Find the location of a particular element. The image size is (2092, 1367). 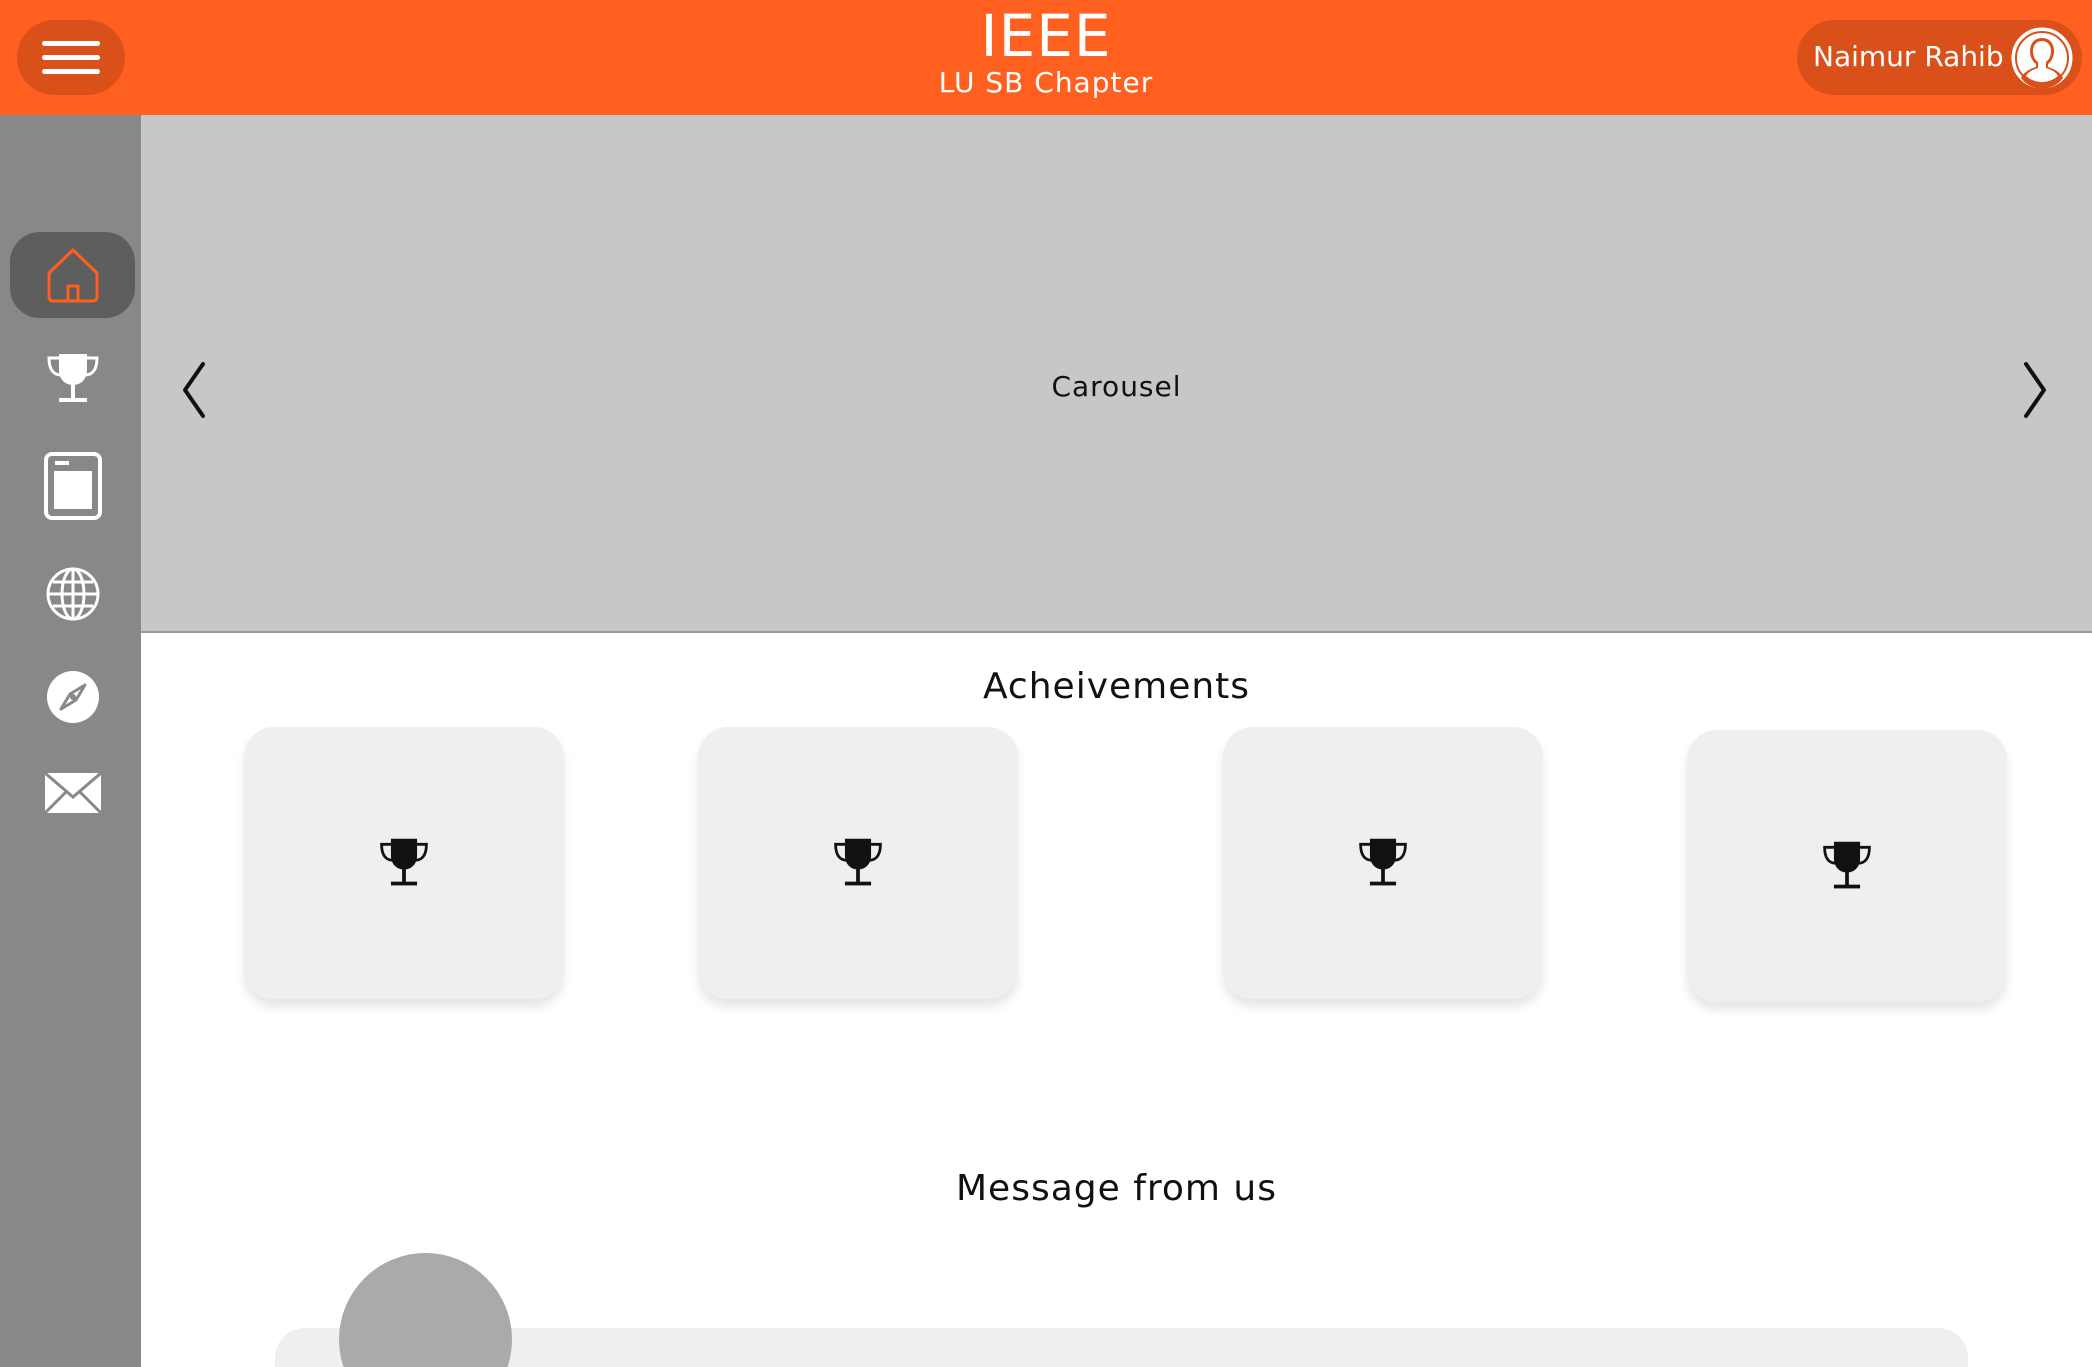

top-app-bar: IEEE LU SB Chapter Naimur Rahib is located at coordinates (1046, 57).